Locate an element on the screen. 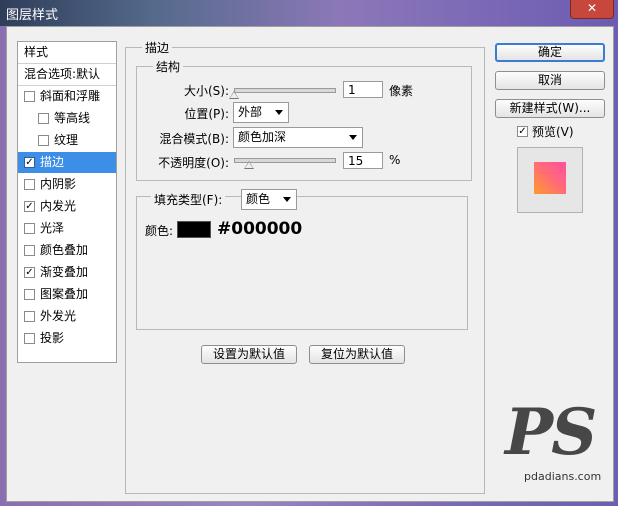 This screenshot has height=506, width=618. window-title: 图层样式 is located at coordinates (32, 15).